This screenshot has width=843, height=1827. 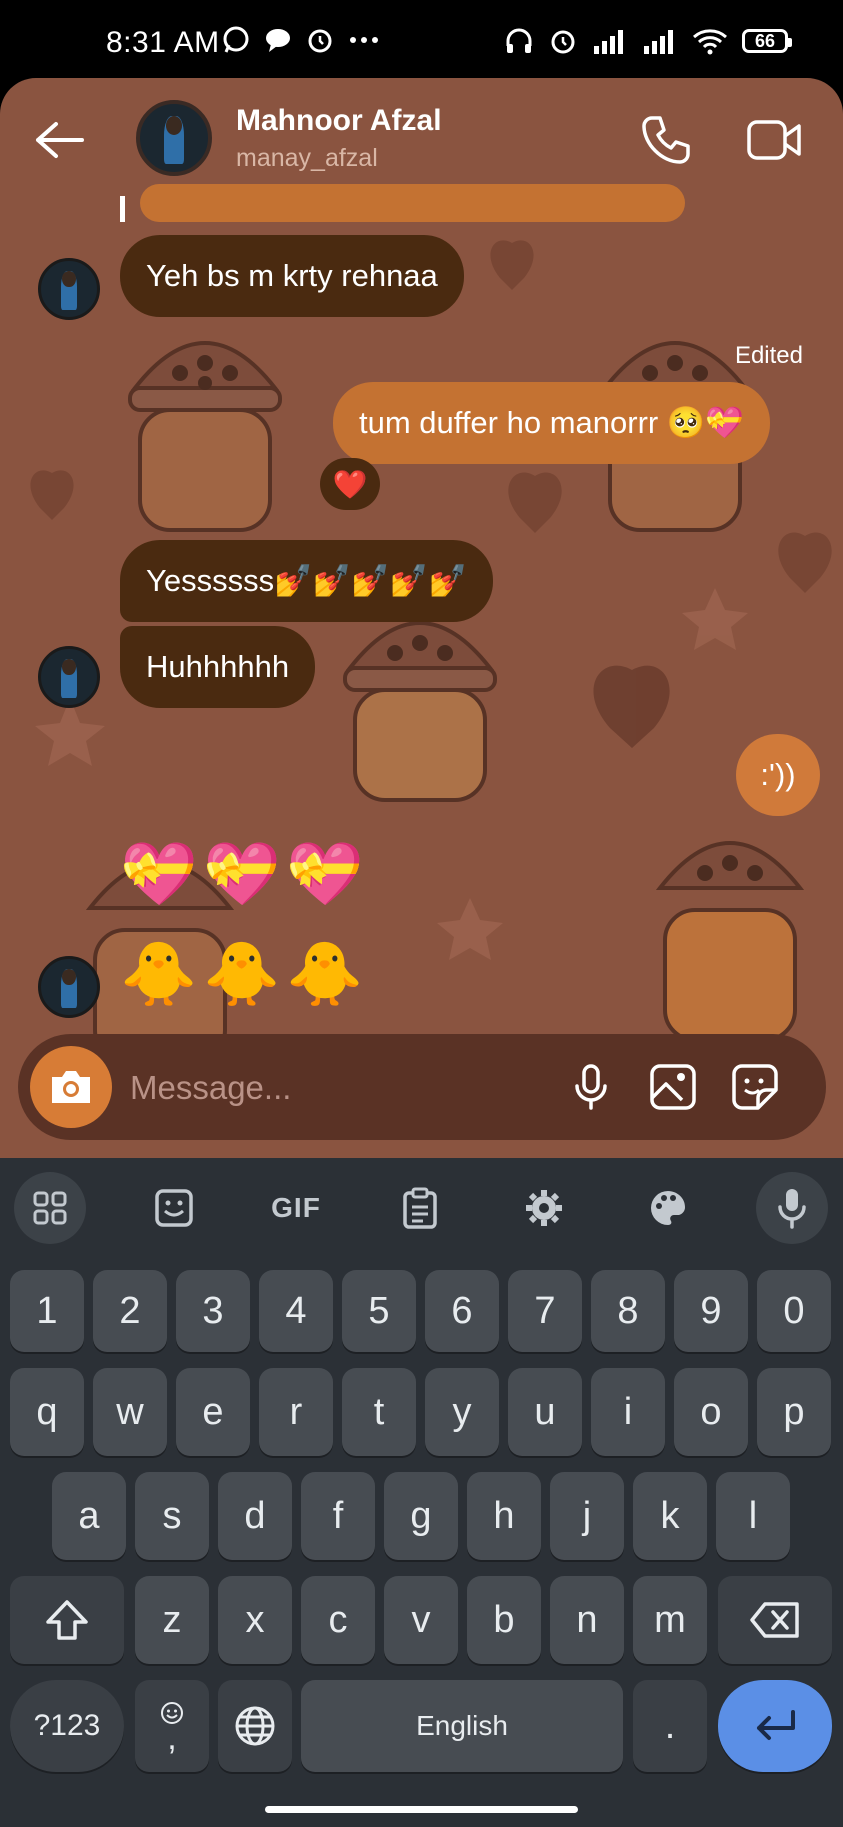 What do you see at coordinates (563, 42) in the screenshot?
I see `alarm-clock-icon` at bounding box center [563, 42].